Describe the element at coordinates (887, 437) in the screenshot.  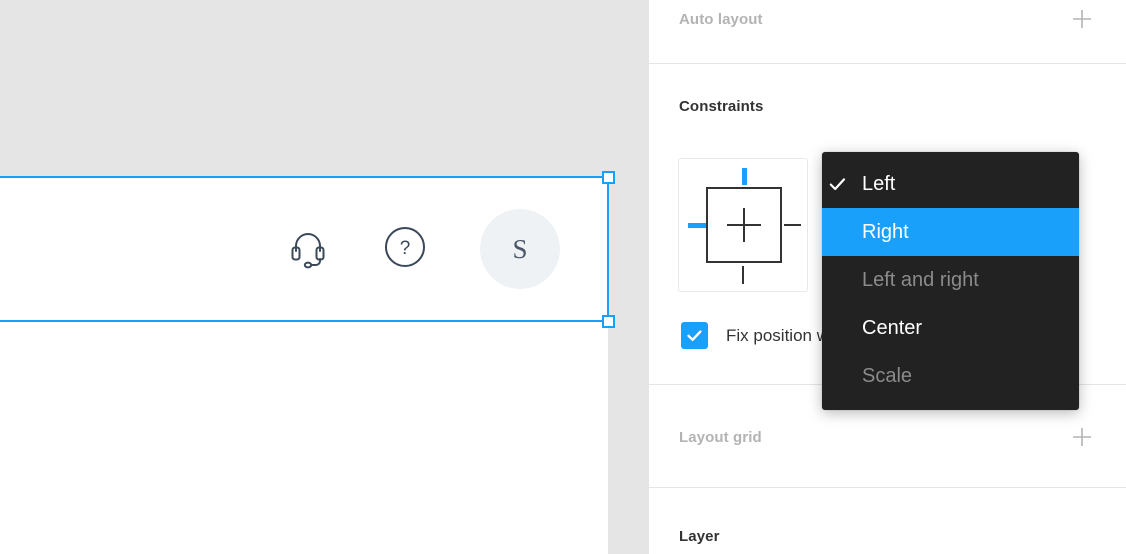
I see `layout-grid-header: Layout grid` at that location.